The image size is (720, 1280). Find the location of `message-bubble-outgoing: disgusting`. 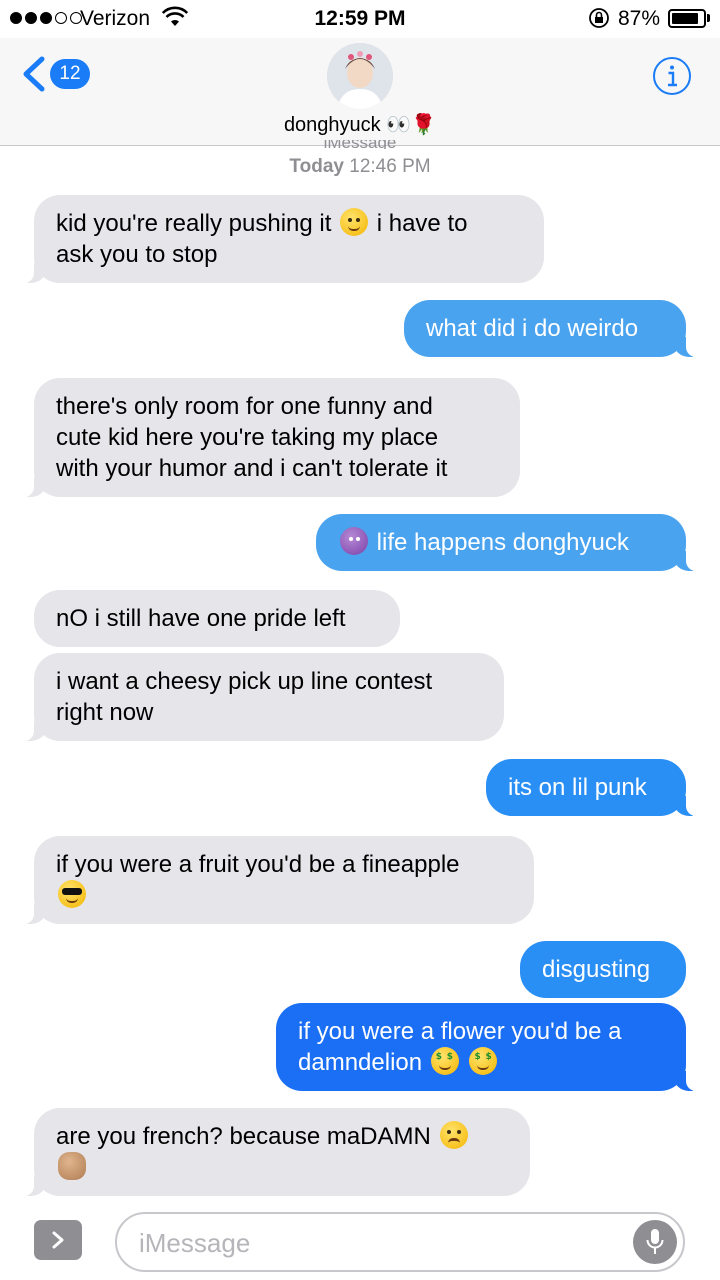

message-bubble-outgoing: disgusting is located at coordinates (603, 969).